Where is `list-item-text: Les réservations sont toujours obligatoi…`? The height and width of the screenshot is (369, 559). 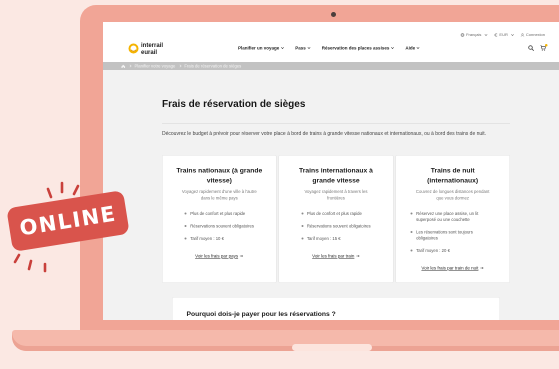
list-item-text: Les réservations sont toujours obligatoi… is located at coordinates (444, 235).